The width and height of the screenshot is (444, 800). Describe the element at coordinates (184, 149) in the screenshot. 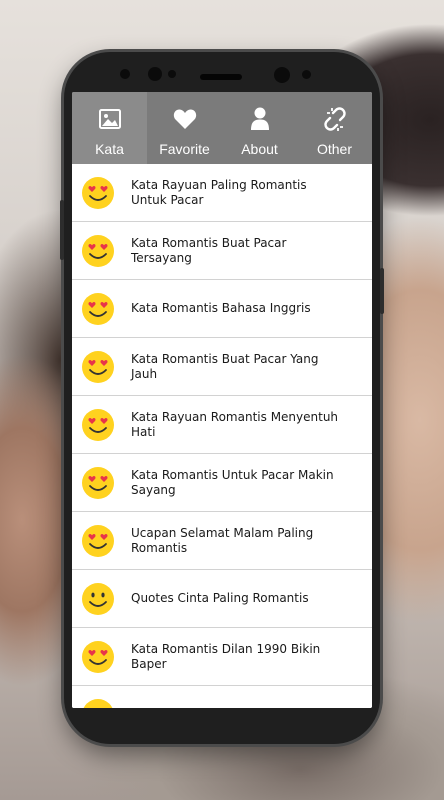

I see `tab-label: Favorite` at that location.